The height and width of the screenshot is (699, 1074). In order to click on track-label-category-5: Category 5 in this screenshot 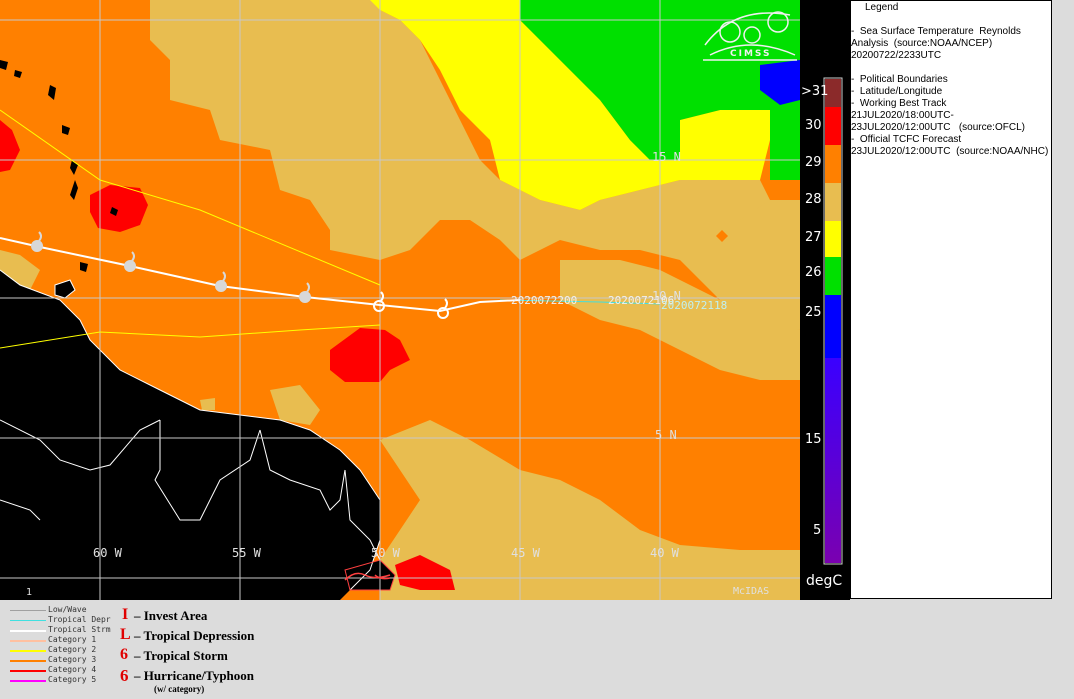, I will do `click(72, 679)`.